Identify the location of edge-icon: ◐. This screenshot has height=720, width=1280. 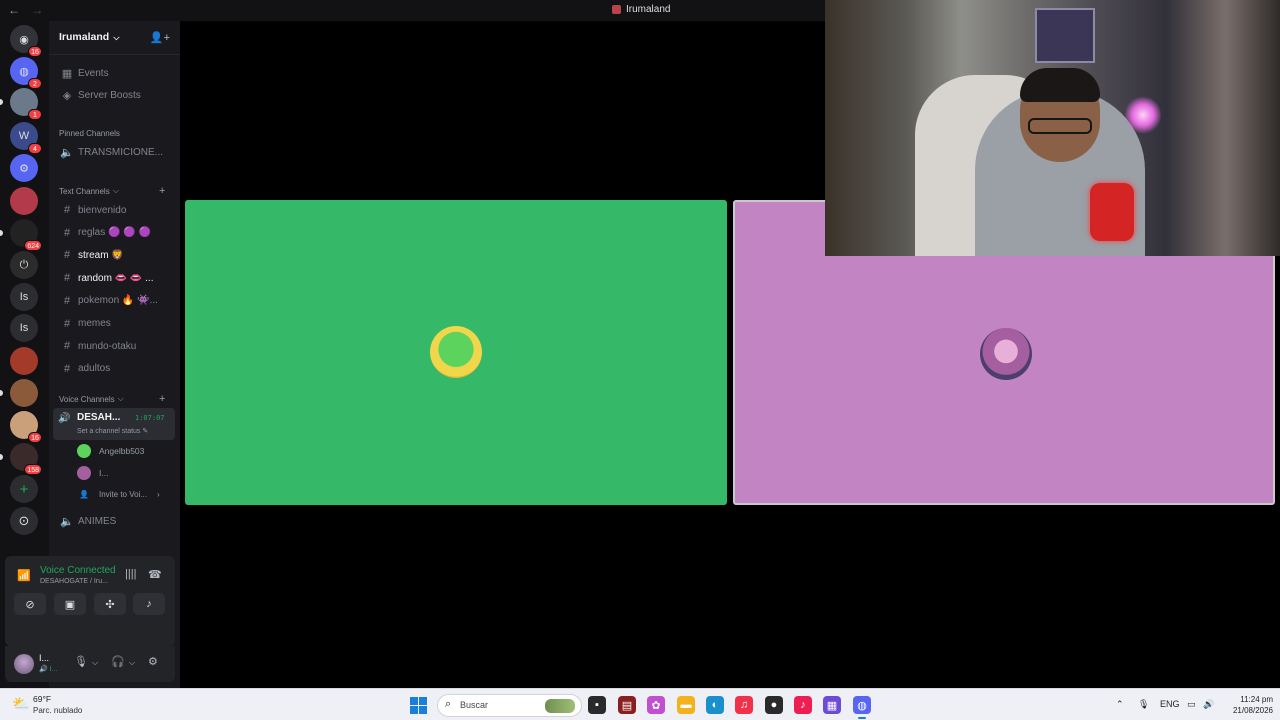
(715, 705).